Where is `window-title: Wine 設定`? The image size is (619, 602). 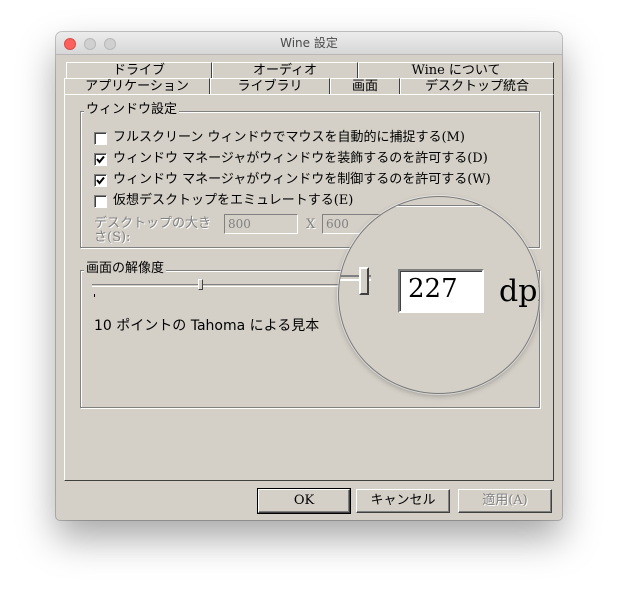 window-title: Wine 設定 is located at coordinates (309, 43).